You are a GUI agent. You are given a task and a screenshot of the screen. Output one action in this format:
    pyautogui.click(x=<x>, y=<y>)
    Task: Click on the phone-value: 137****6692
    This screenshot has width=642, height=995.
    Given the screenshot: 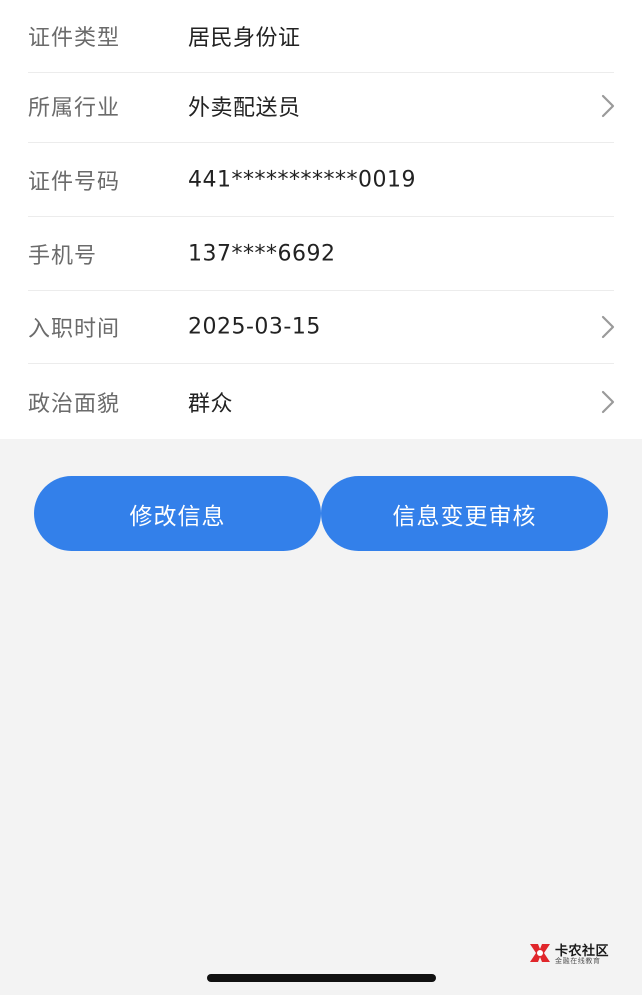 What is the action you would take?
    pyautogui.click(x=262, y=254)
    